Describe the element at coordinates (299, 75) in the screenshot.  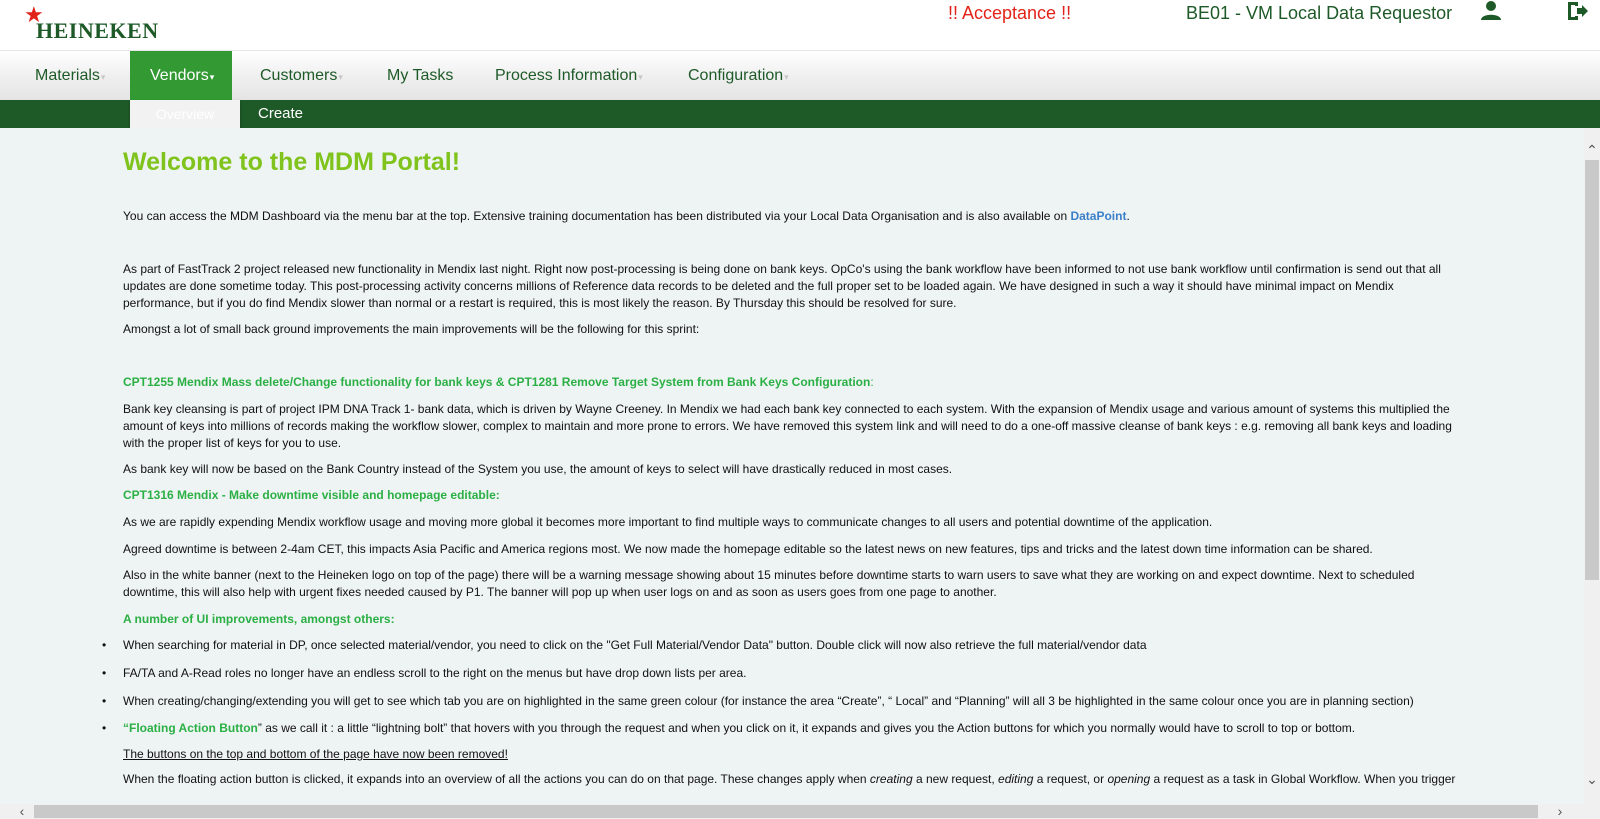
I see `nav-label: Customers` at that location.